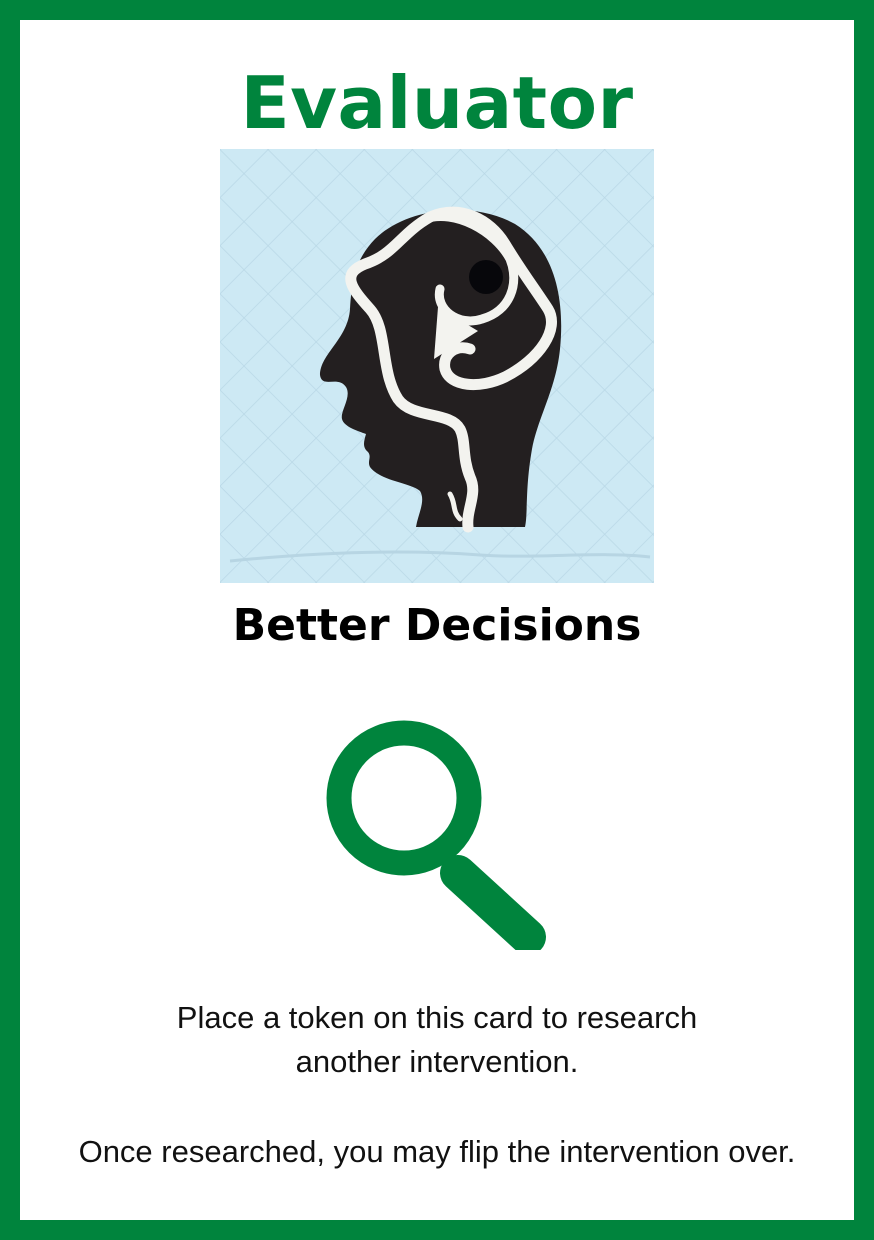  Describe the element at coordinates (435, 835) in the screenshot. I see `magnifying-glass-icon` at that location.